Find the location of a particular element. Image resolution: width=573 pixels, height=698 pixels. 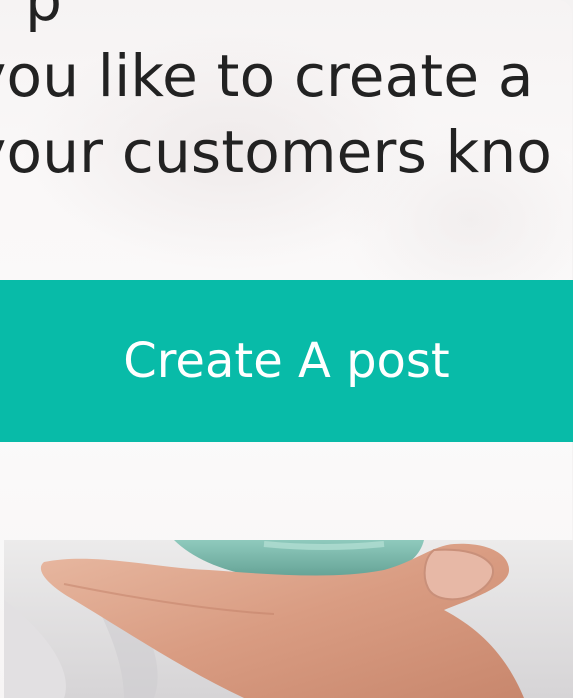

headline-line: y p is located at coordinates (31, 17).